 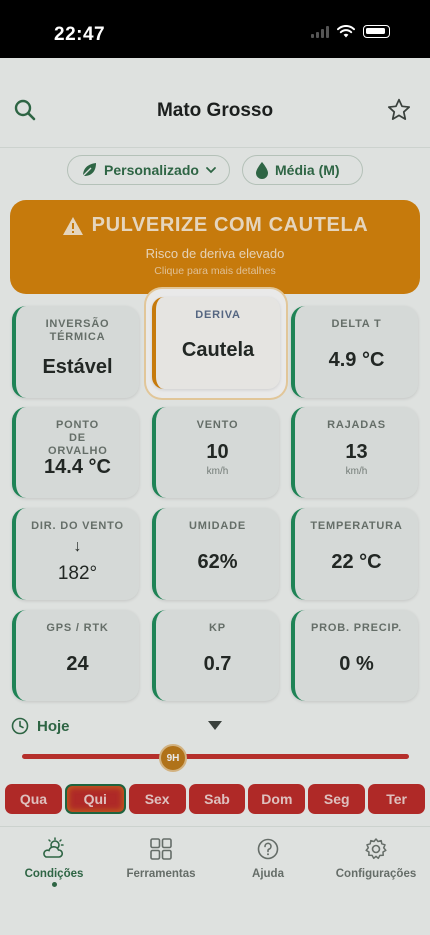 What do you see at coordinates (72, 225) in the screenshot?
I see `warning-icon` at bounding box center [72, 225].